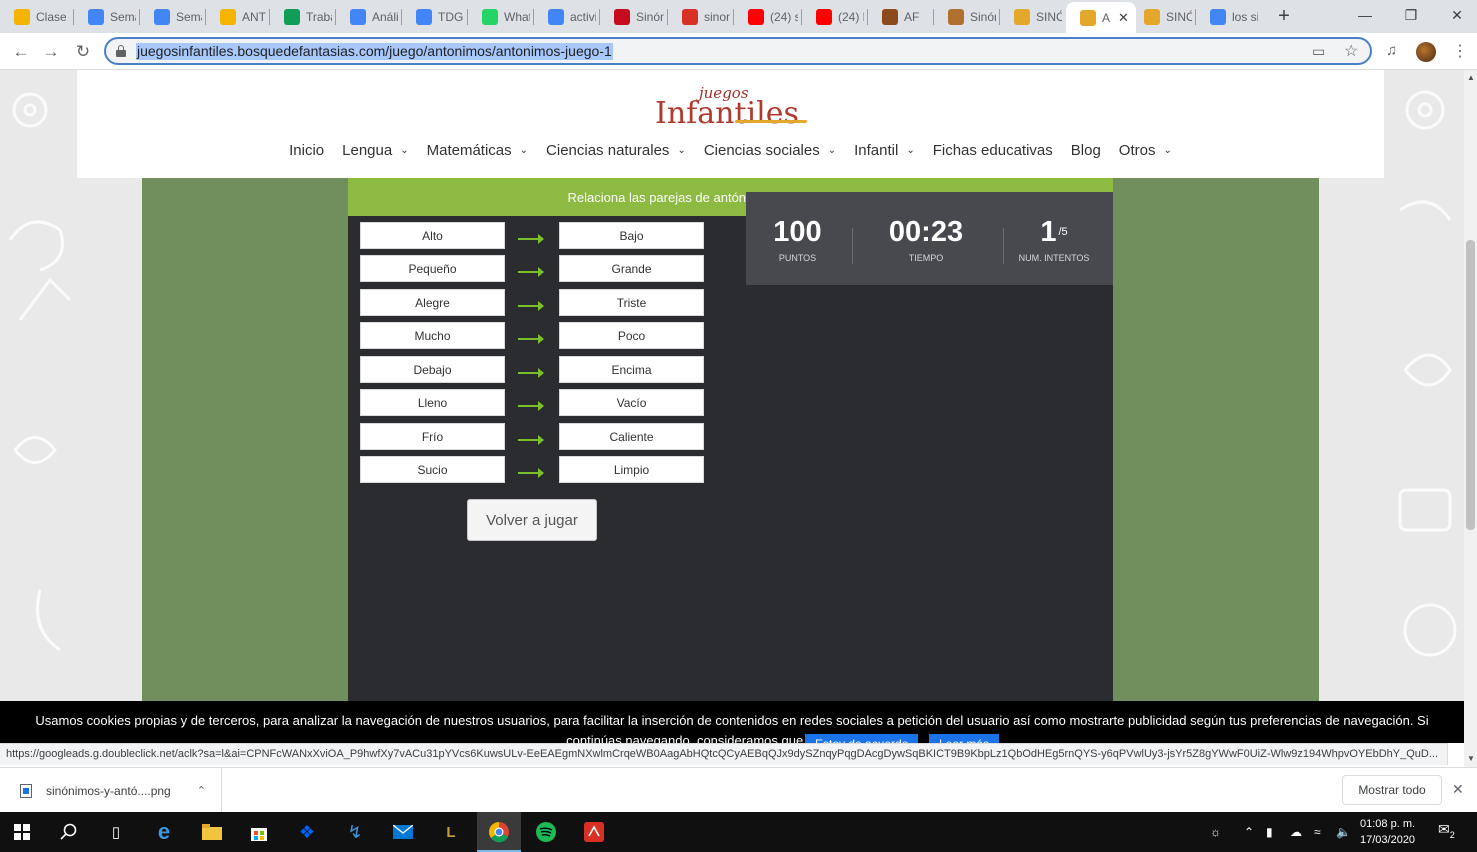  Describe the element at coordinates (1343, 832) in the screenshot. I see `volume-icon: 🔈` at that location.